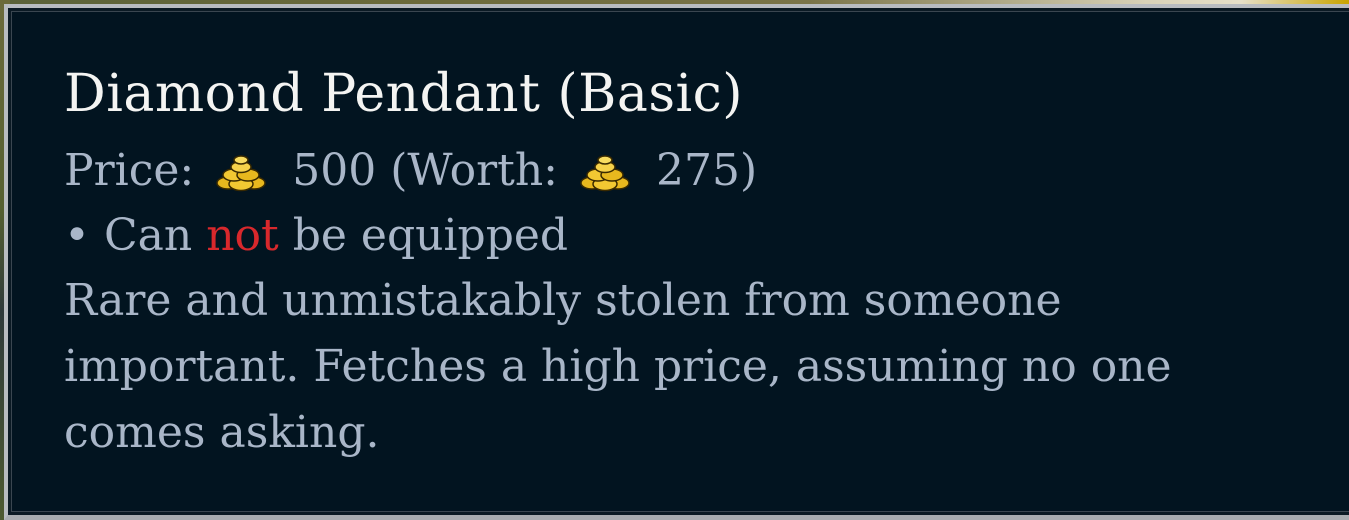 The image size is (1349, 520). I want to click on equip-suffix: be equipped, so click(430, 235).